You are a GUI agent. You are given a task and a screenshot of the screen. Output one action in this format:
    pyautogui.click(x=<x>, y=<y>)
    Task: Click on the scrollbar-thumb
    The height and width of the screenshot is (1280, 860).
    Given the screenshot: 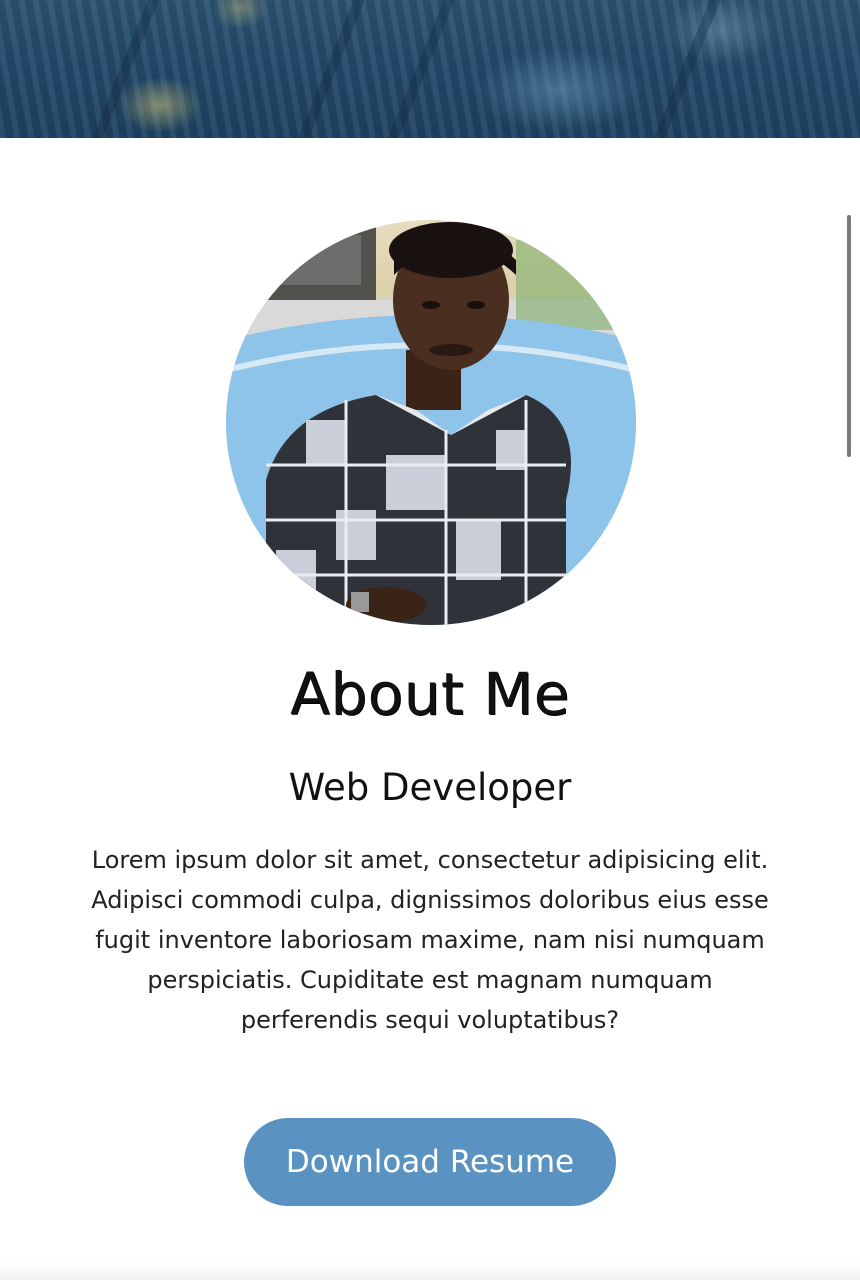 What is the action you would take?
    pyautogui.click(x=849, y=336)
    